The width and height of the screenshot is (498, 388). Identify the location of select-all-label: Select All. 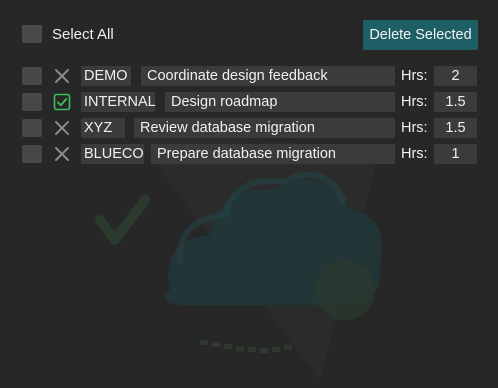
(83, 34).